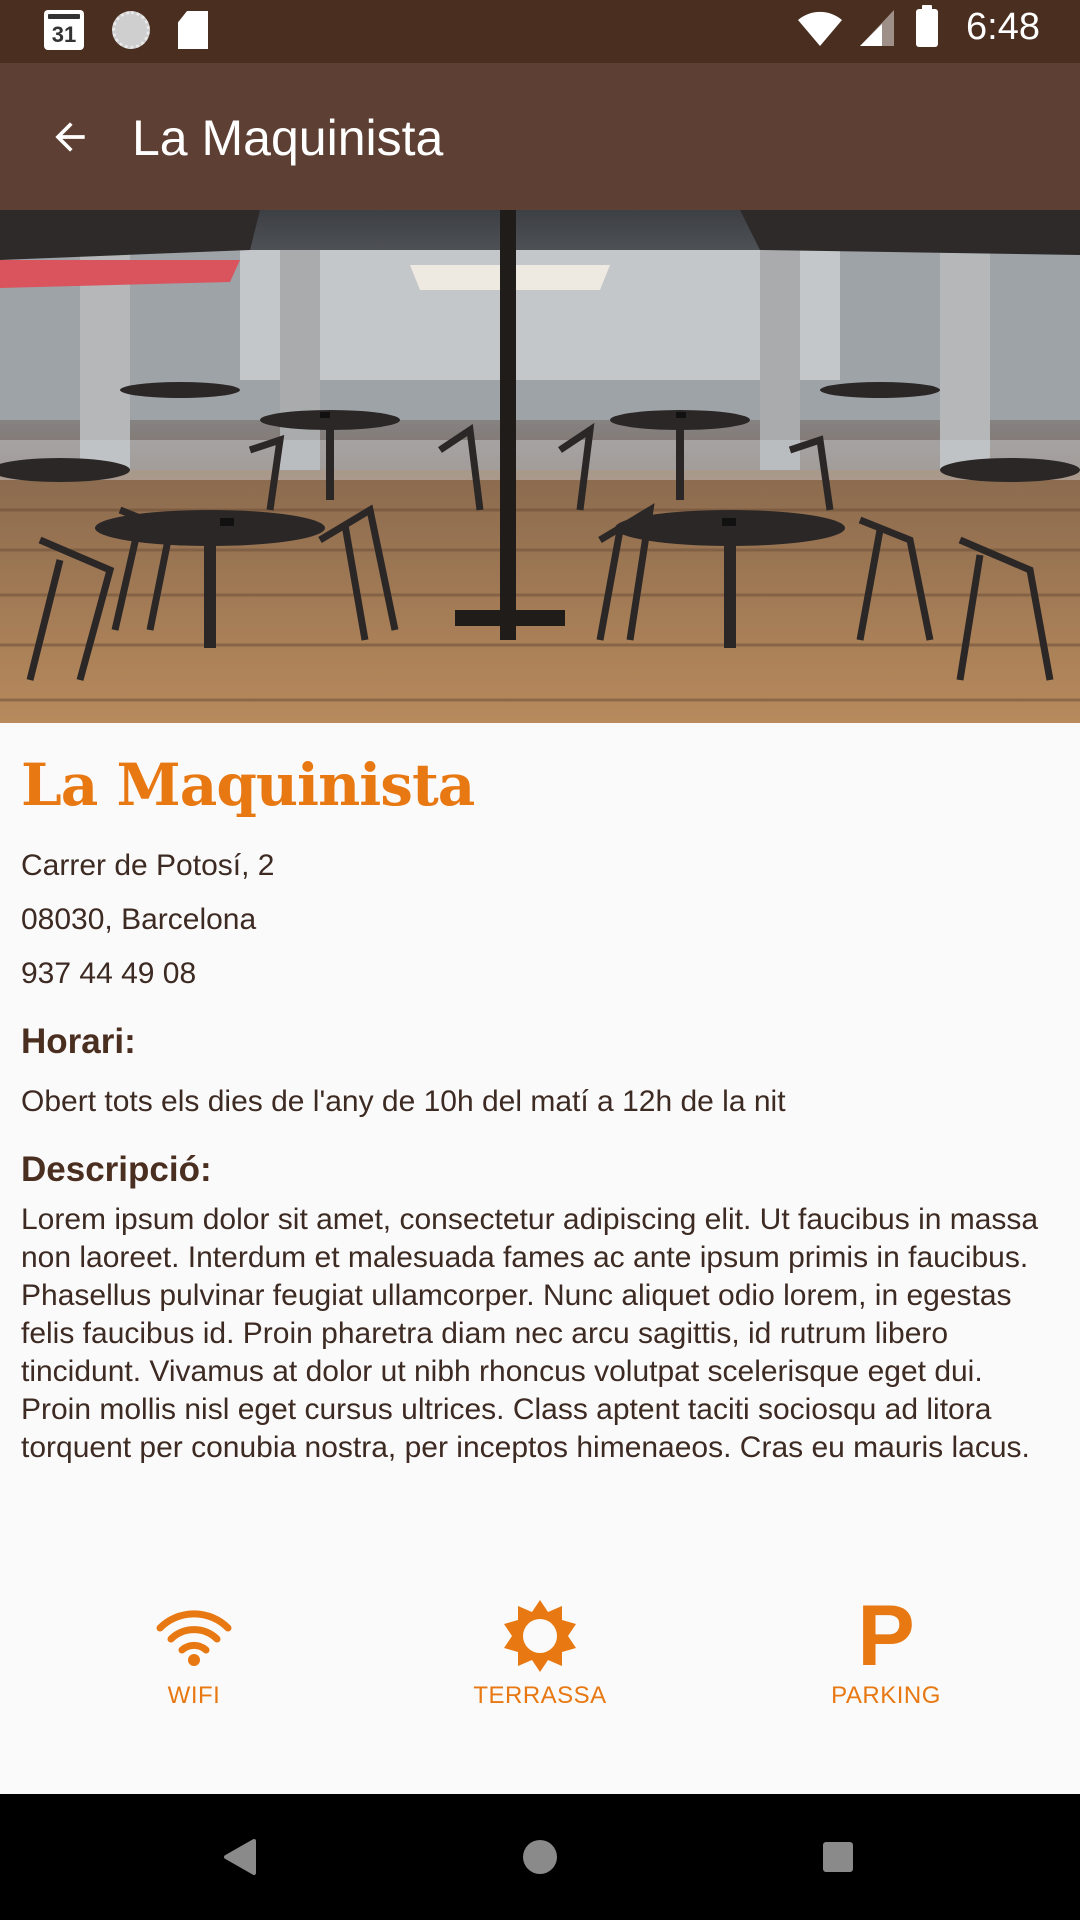  I want to click on amenity-parking: P PARKING, so click(886, 1649).